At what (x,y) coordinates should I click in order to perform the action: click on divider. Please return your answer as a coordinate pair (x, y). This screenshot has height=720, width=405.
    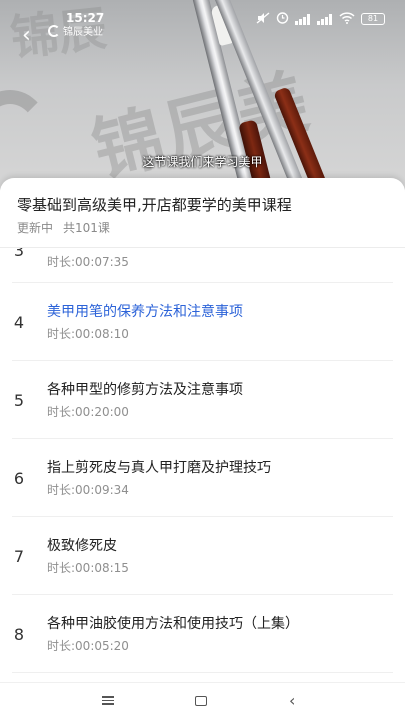
    Looking at the image, I should click on (202, 672).